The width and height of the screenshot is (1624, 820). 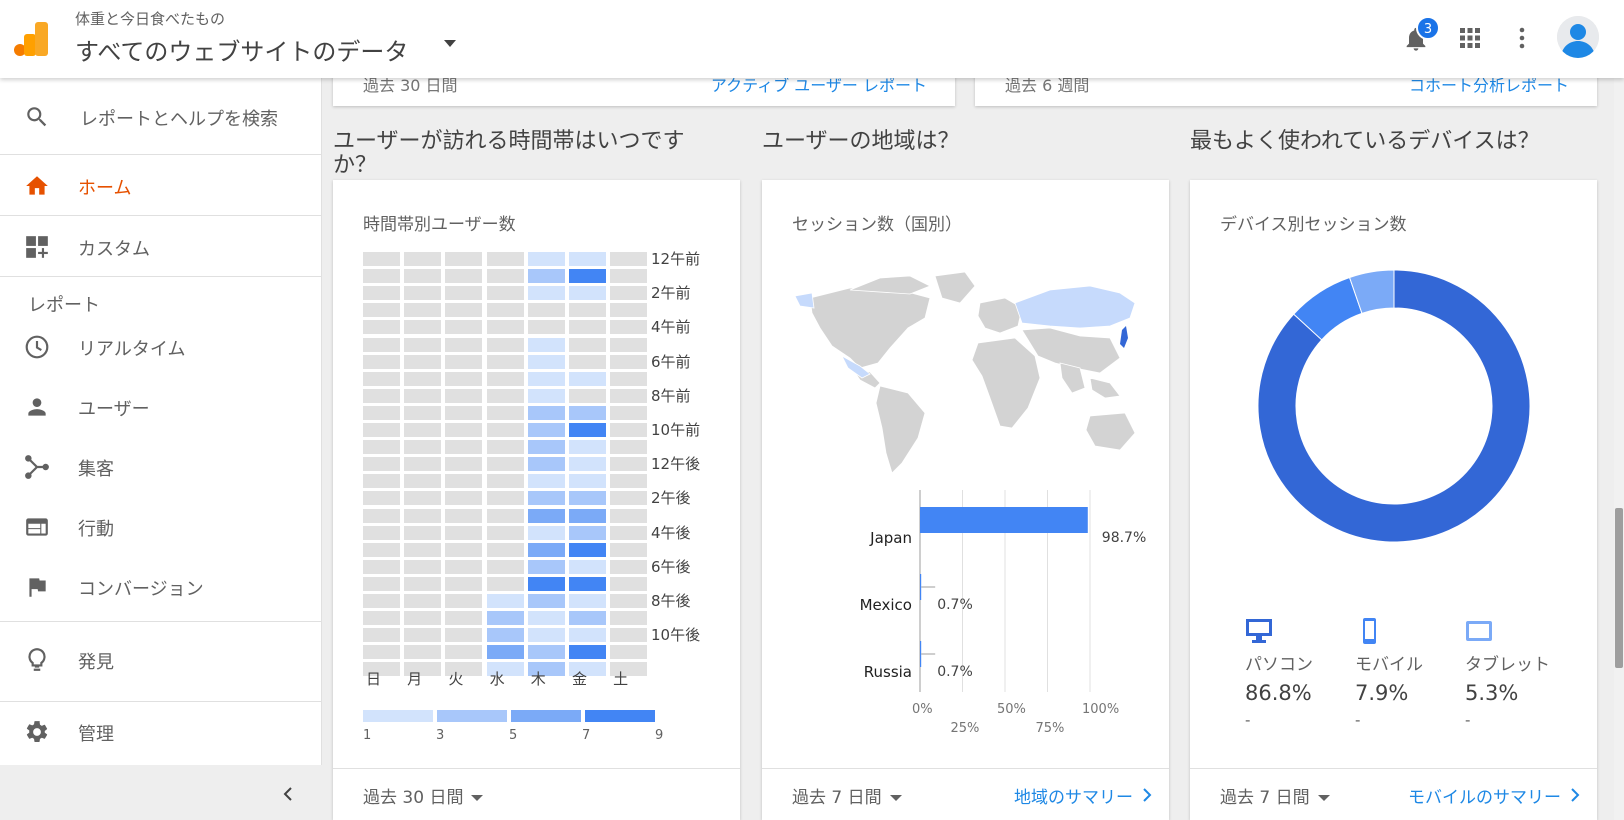 What do you see at coordinates (161, 586) in the screenshot?
I see `sidebar-item-conversion: コンバージョン` at bounding box center [161, 586].